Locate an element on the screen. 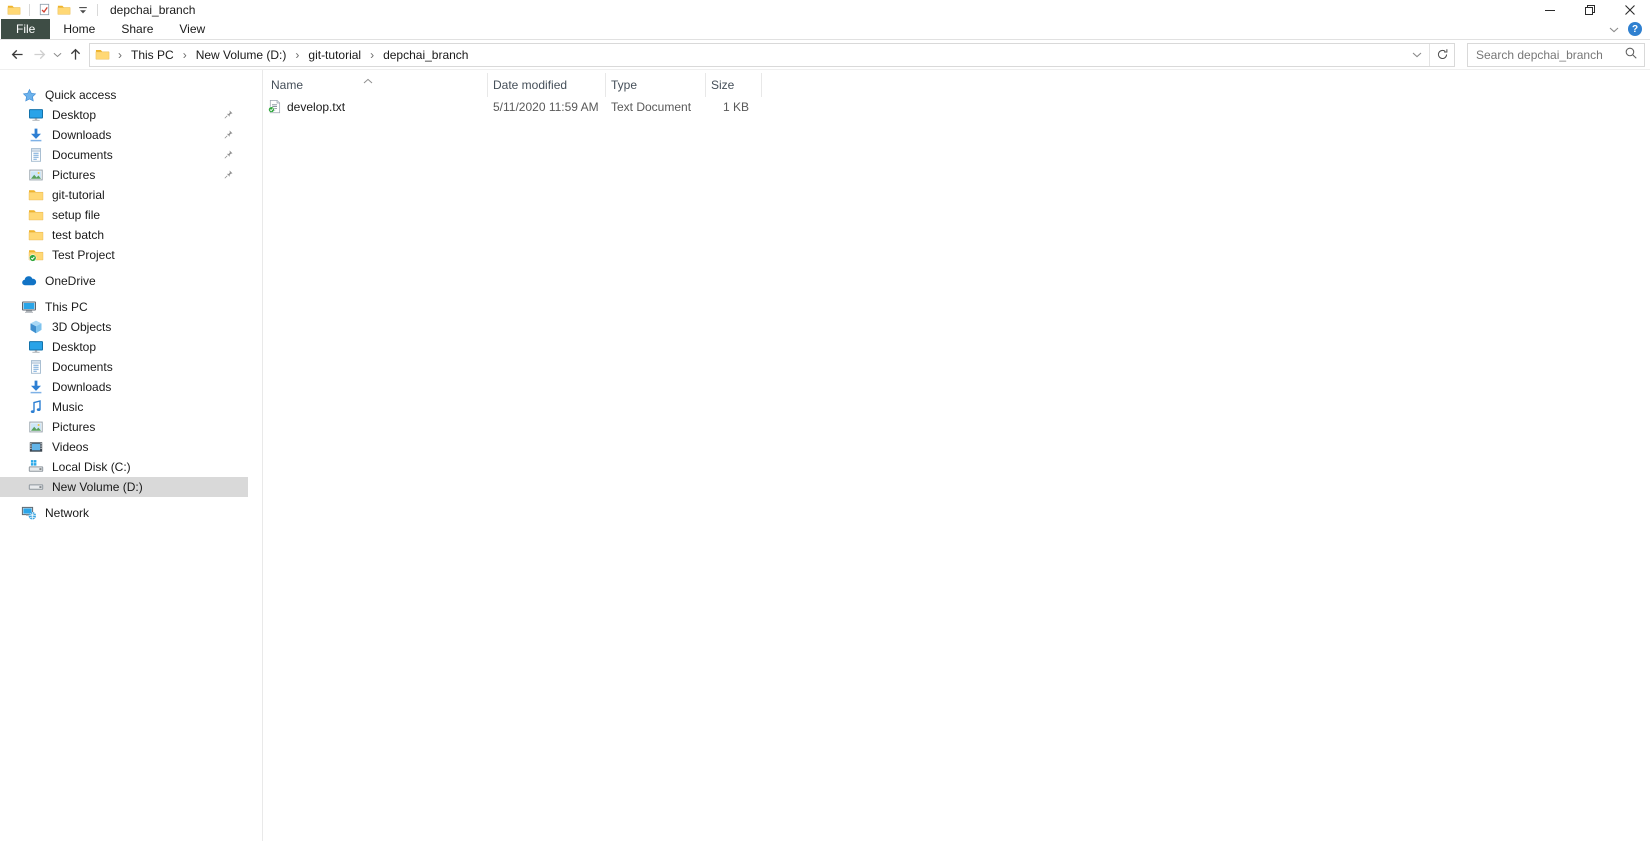 This screenshot has height=841, width=1650. sidebar-item-git-tutorial: git-tutorial is located at coordinates (124, 195).